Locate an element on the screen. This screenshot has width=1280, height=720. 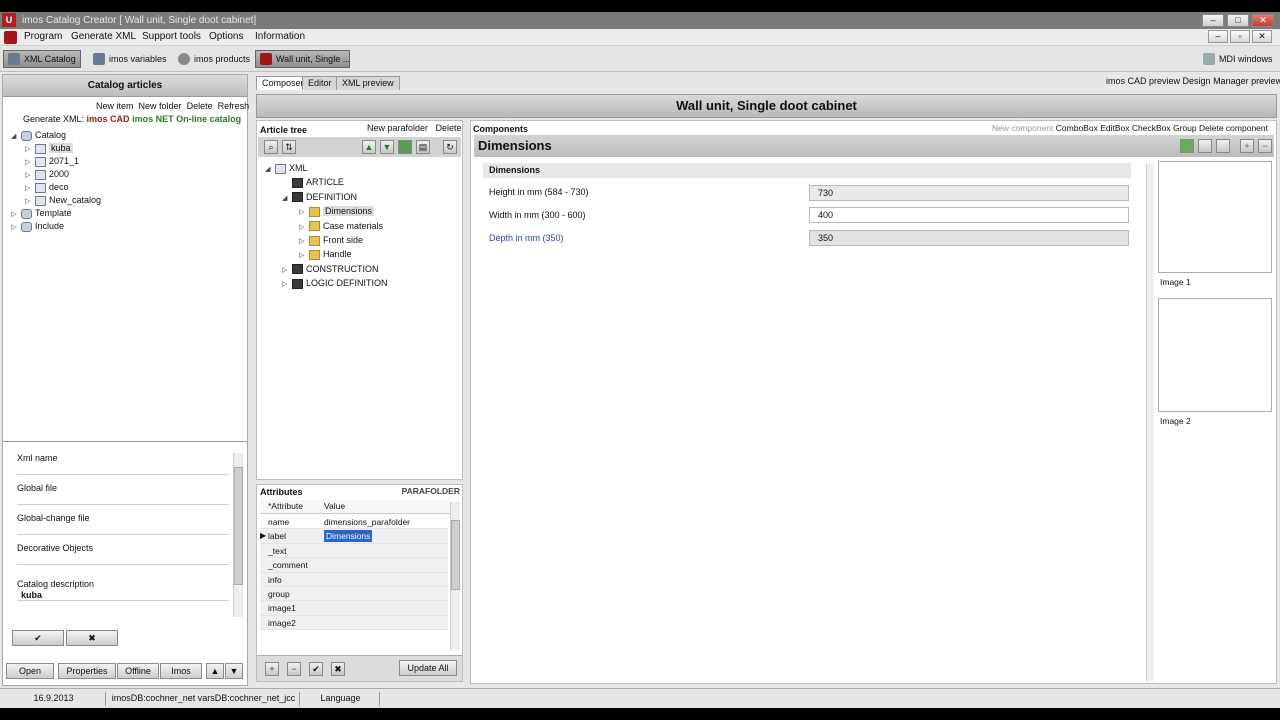
mdi-windows-button: MDI windows is located at coordinates (1239, 59).